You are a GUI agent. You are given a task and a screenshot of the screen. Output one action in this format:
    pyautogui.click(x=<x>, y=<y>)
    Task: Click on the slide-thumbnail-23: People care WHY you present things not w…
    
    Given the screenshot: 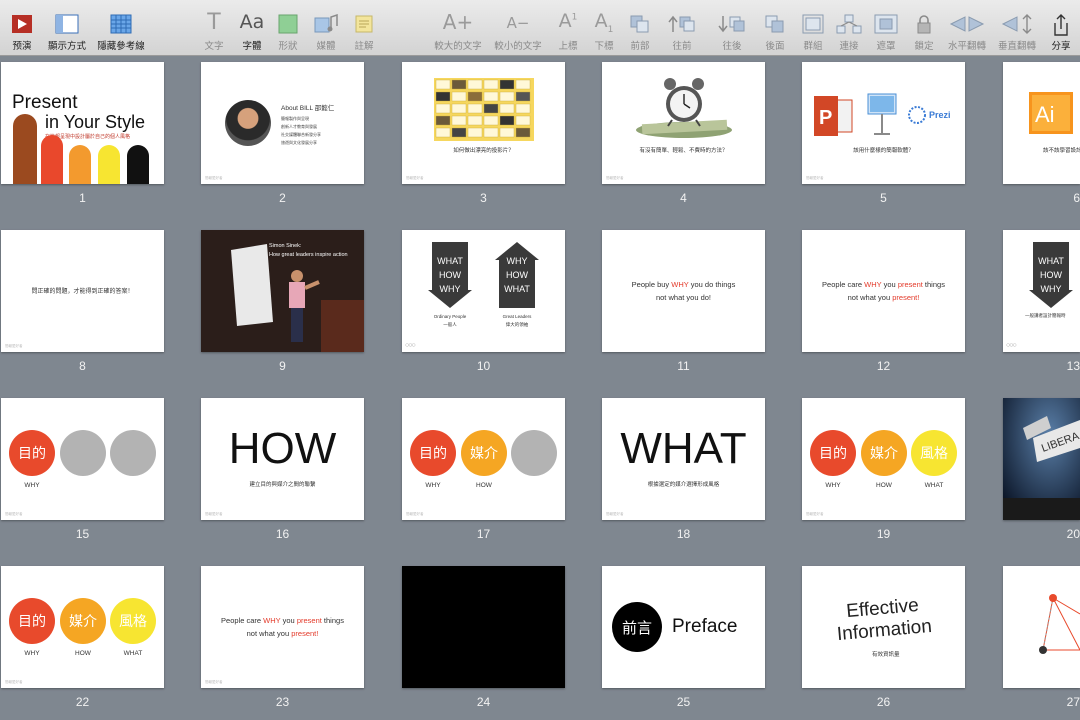 What is the action you would take?
    pyautogui.click(x=282, y=627)
    